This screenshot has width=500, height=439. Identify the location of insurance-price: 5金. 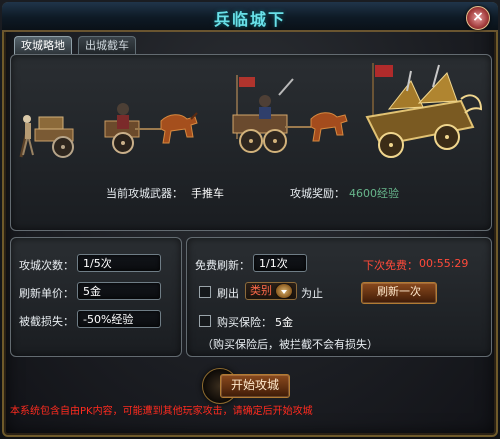
(284, 322).